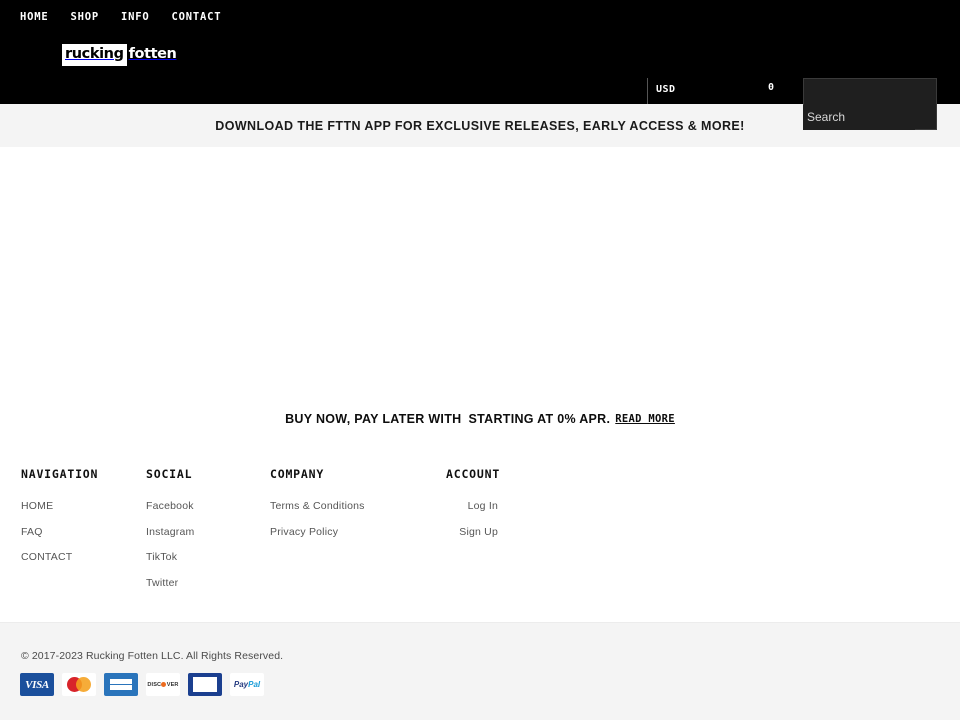 This screenshot has height=720, width=960. What do you see at coordinates (870, 91) in the screenshot?
I see `search-input` at bounding box center [870, 91].